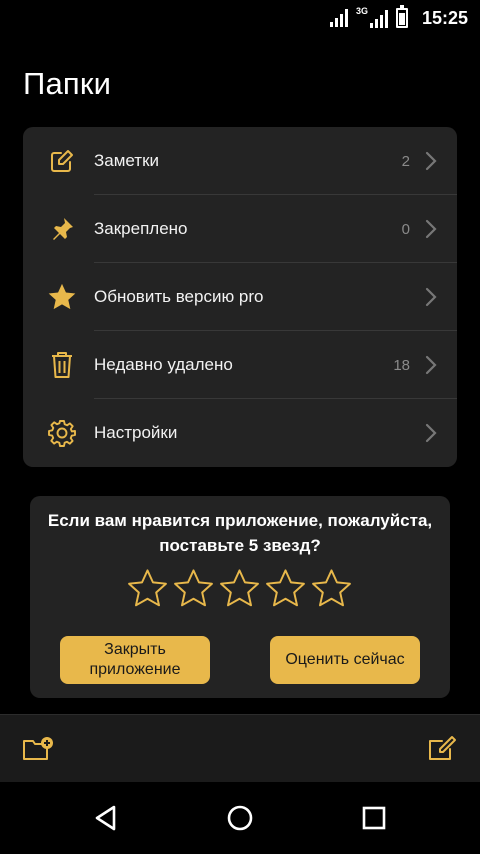 Image resolution: width=480 pixels, height=854 pixels. What do you see at coordinates (62, 365) in the screenshot?
I see `trash-icon` at bounding box center [62, 365].